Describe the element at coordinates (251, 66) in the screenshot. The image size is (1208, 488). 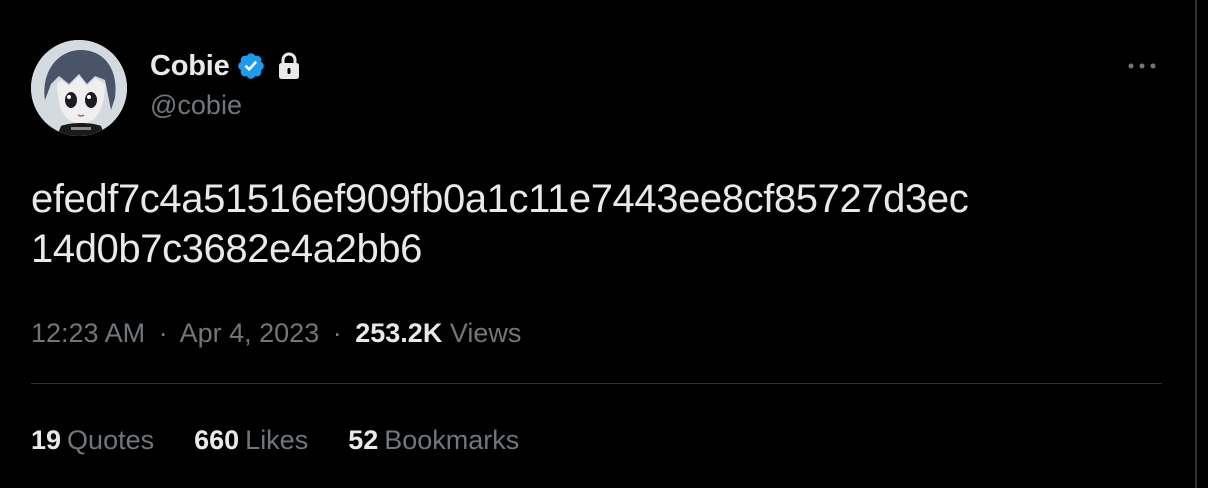
I see `verified-badge-icon` at that location.